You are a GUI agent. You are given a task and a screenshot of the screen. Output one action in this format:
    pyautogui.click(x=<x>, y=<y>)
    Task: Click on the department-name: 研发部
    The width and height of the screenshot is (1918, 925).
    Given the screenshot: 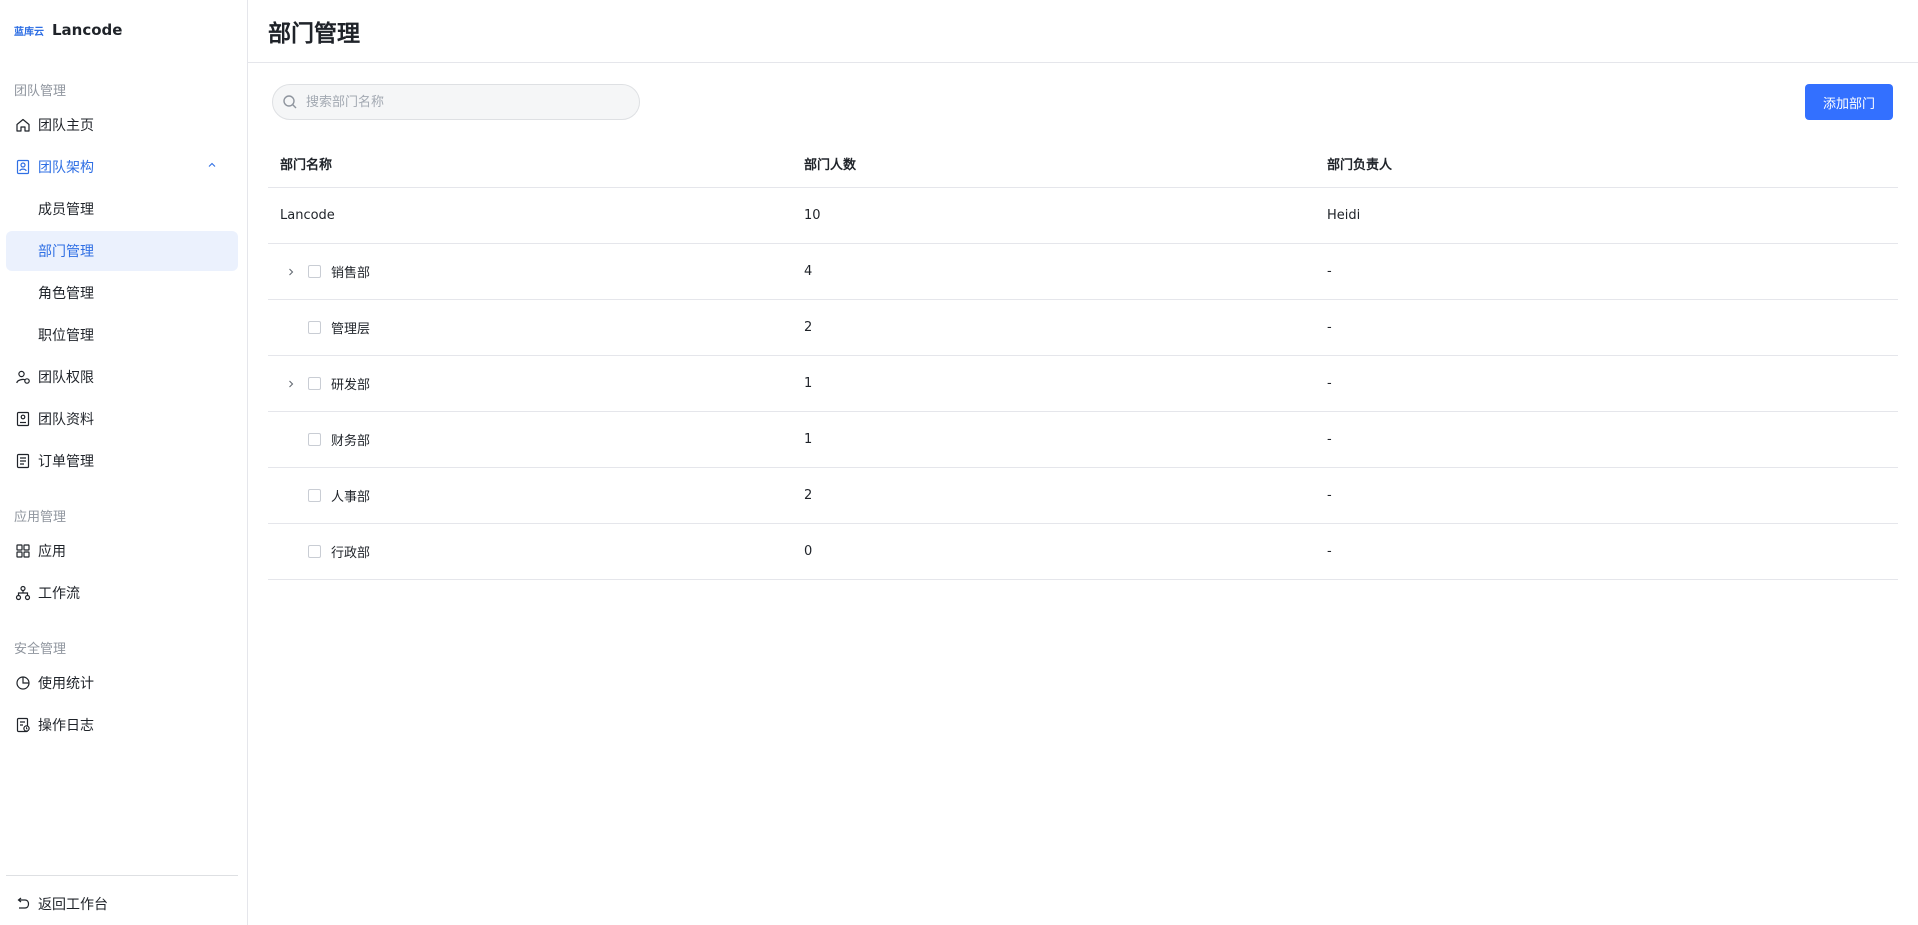 What is the action you would take?
    pyautogui.click(x=351, y=385)
    